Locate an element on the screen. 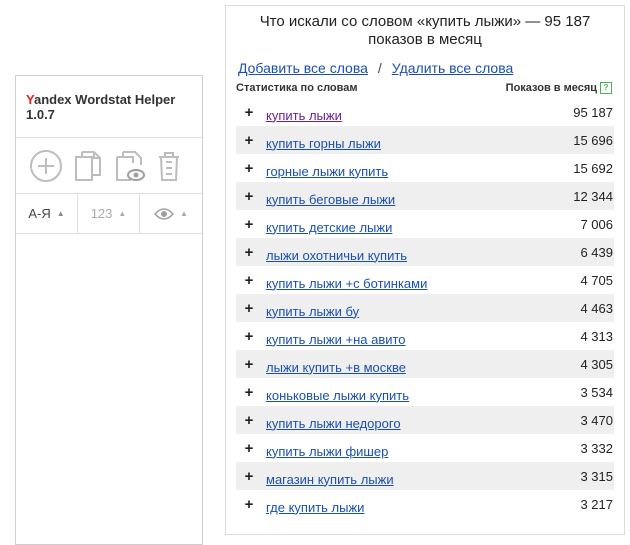 The image size is (630, 545). table-row: + горные лыжи купить 15 692 is located at coordinates (425, 168).